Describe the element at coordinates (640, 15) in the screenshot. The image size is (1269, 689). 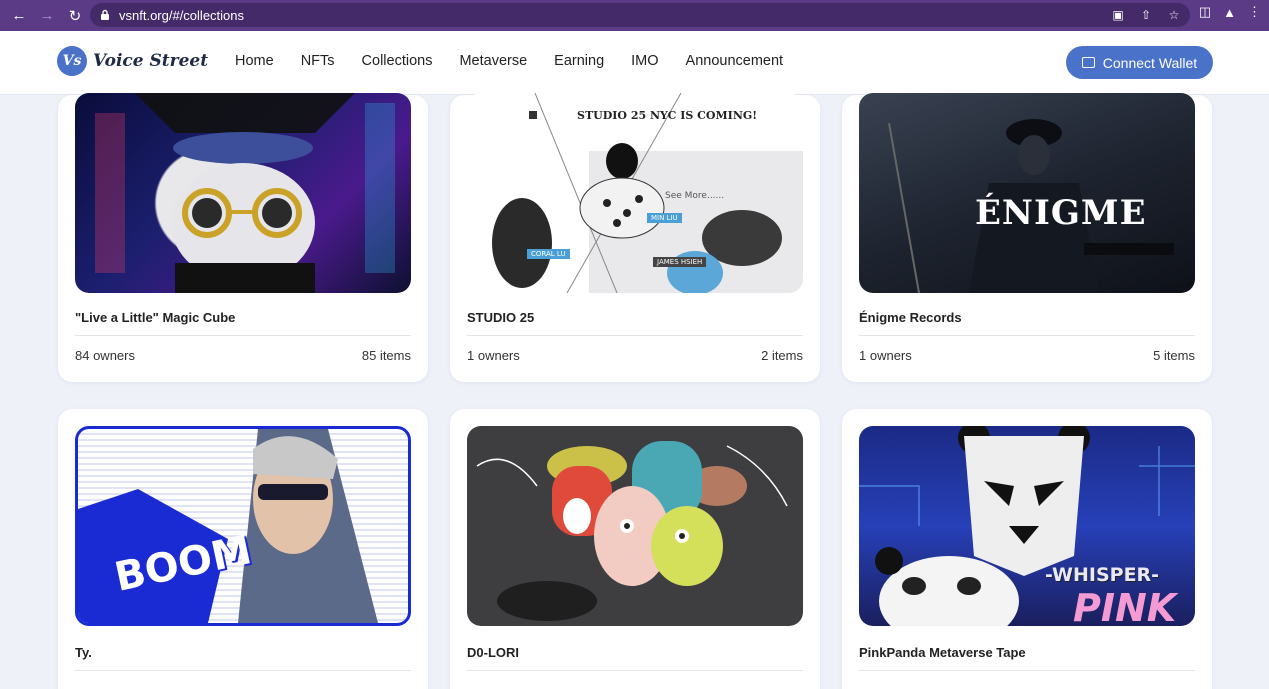
I see `address-bar: vsnft.org/#/collections ▣ ⇧ ☆` at that location.